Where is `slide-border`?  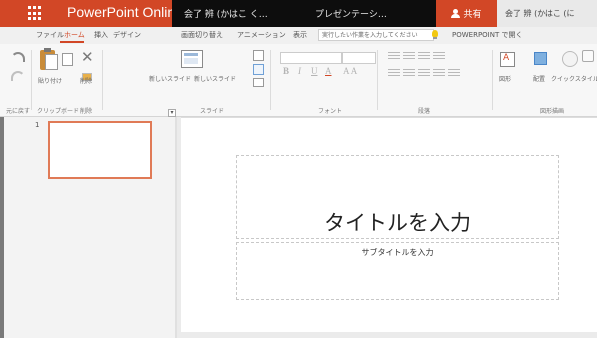 slide-border is located at coordinates (389, 117).